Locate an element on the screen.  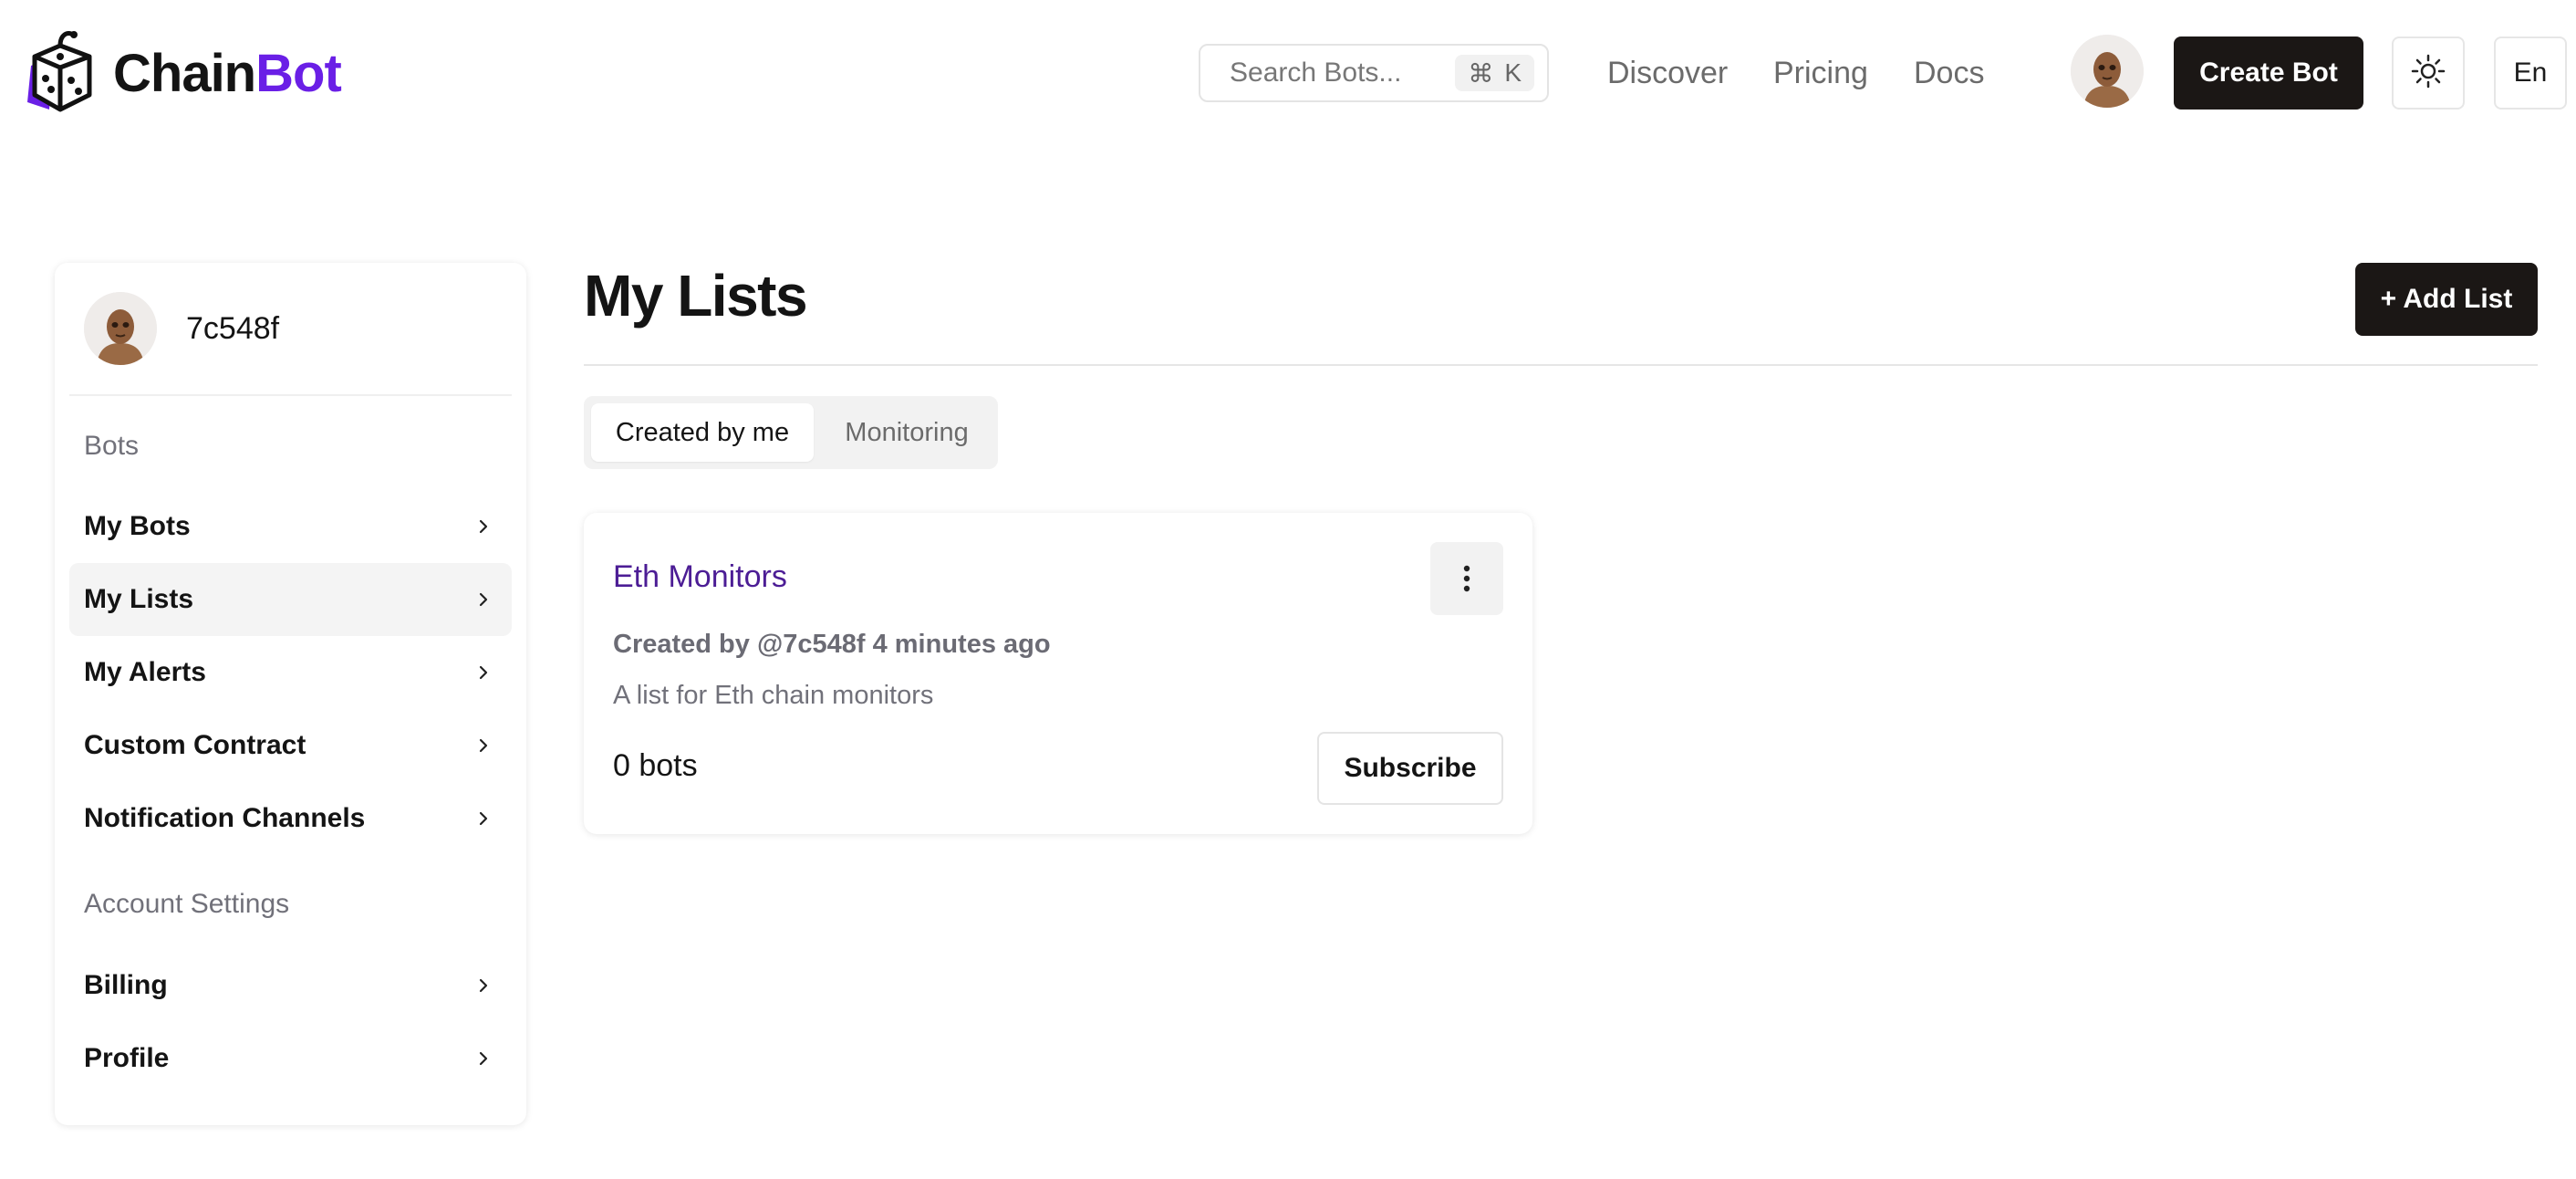
sidebar-item-notification-channels: Notification Channels is located at coordinates (290, 818).